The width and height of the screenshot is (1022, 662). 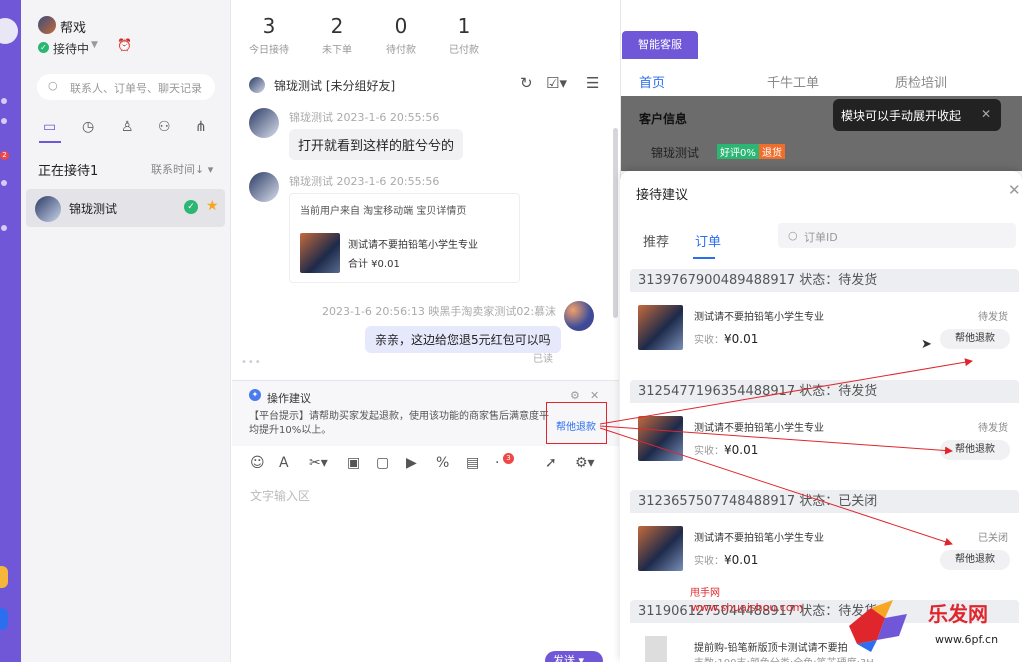 I want to click on sort-dropdown: 联系时间↓ ▾, so click(x=182, y=169).